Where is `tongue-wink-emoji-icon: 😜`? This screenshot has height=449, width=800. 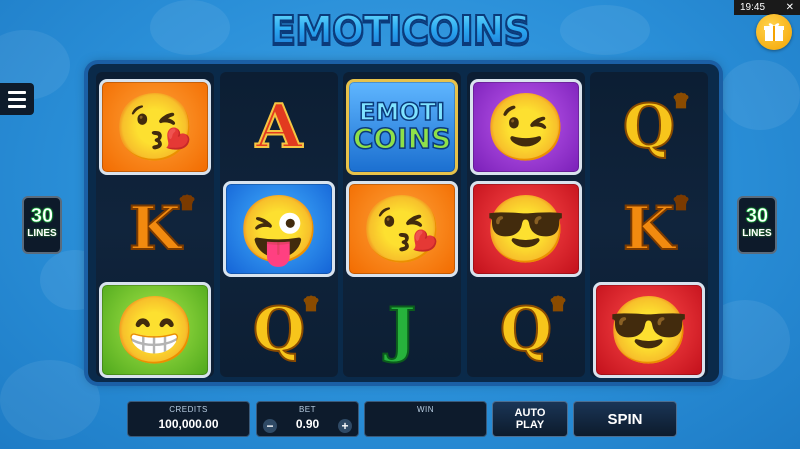 tongue-wink-emoji-icon: 😜 is located at coordinates (279, 228).